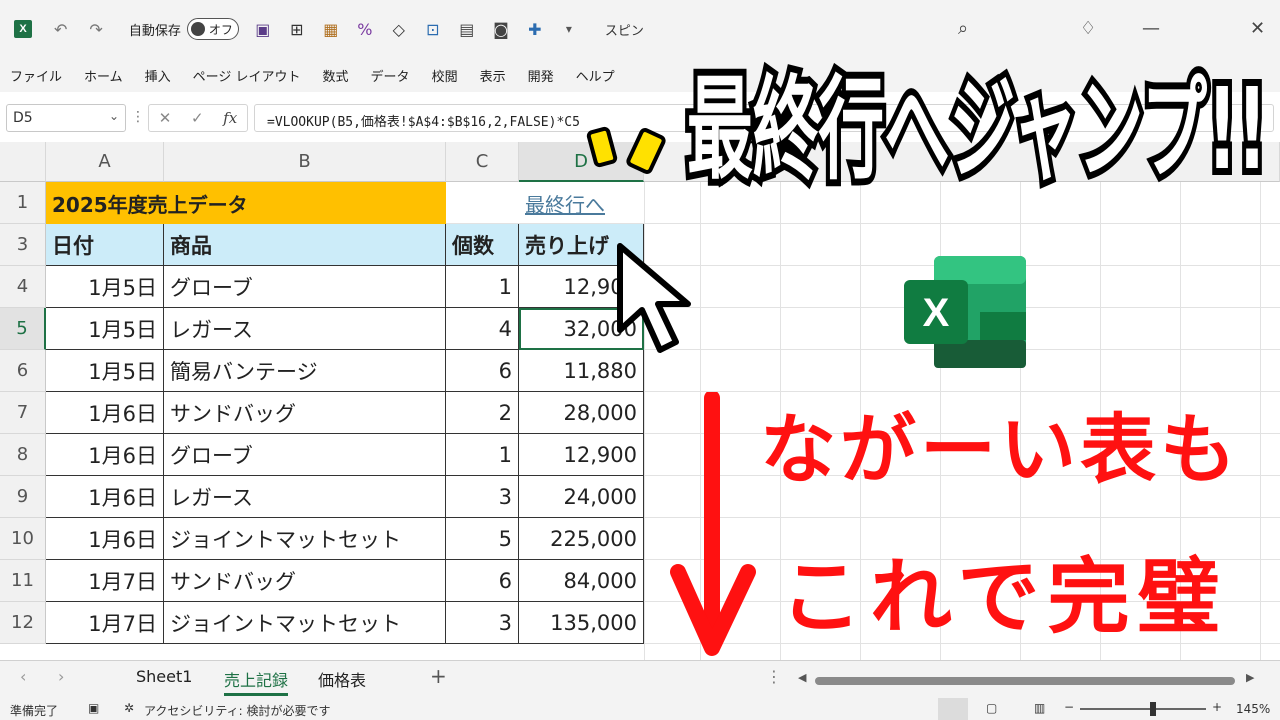 Image resolution: width=1280 pixels, height=720 pixels. Describe the element at coordinates (247, 75) in the screenshot. I see `tab-page-layout: ページ レイアウト` at that location.